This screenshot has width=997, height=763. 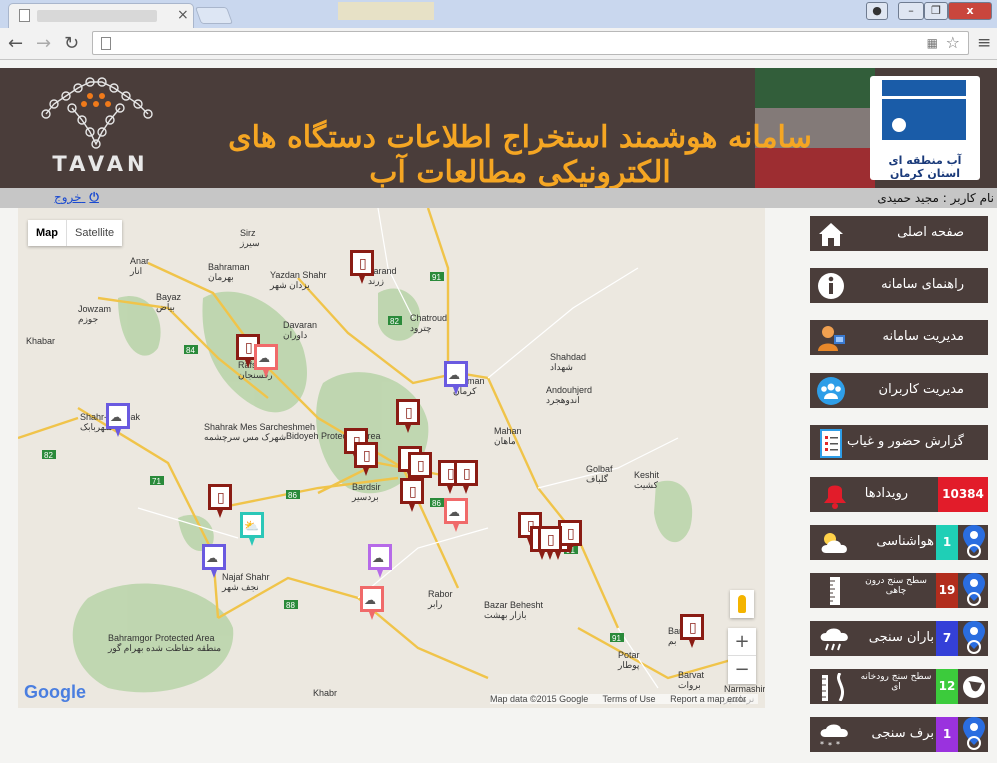 What do you see at coordinates (428, 318) in the screenshot?
I see `place-label: Chatroud` at bounding box center [428, 318].